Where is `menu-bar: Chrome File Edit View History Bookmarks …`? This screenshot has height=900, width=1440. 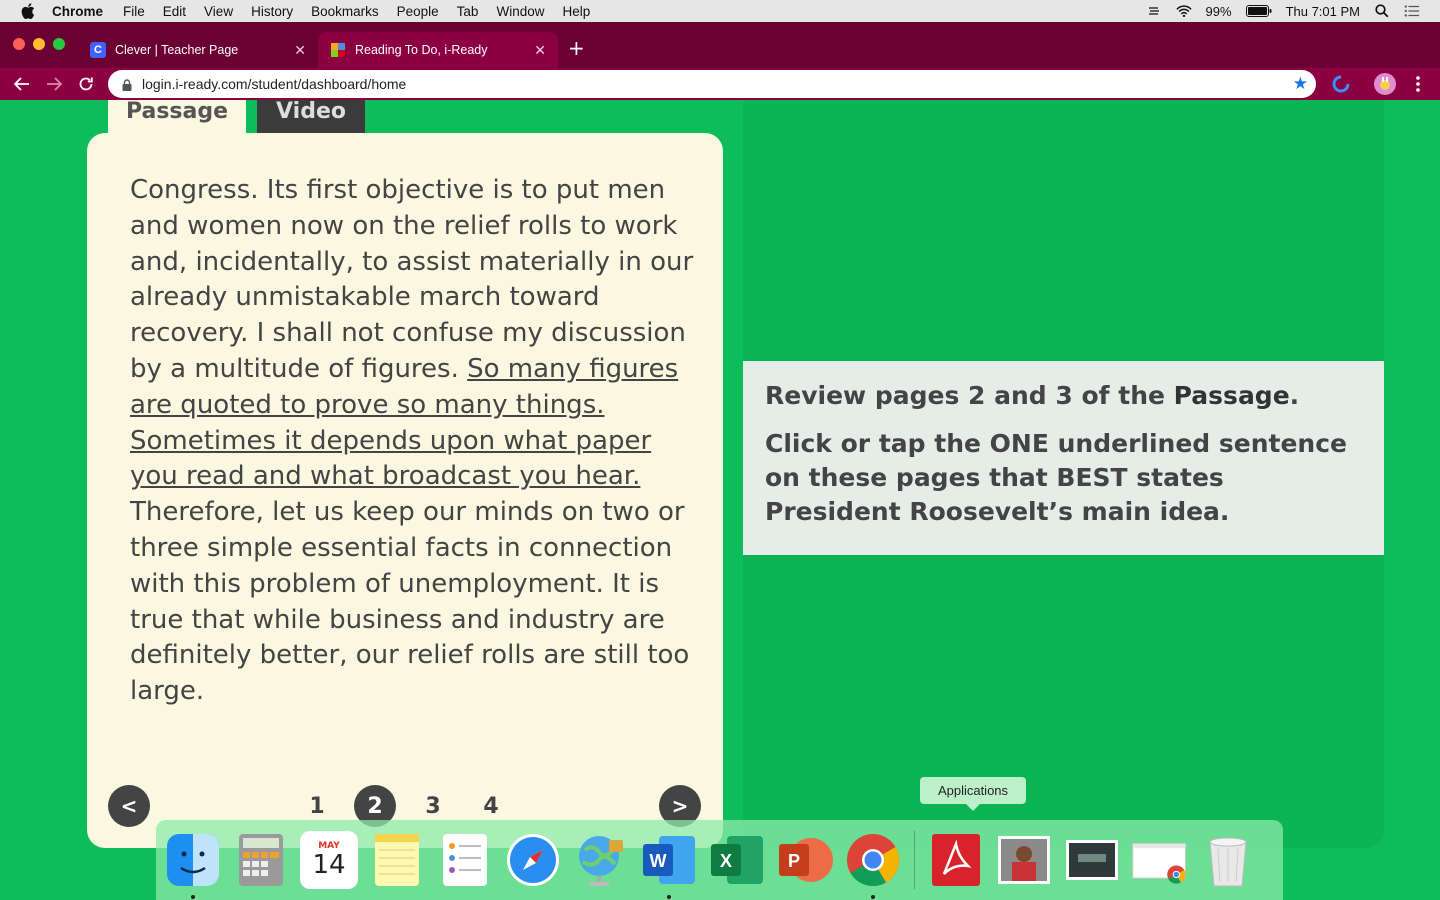 menu-bar: Chrome File Edit View History Bookmarks … is located at coordinates (720, 11).